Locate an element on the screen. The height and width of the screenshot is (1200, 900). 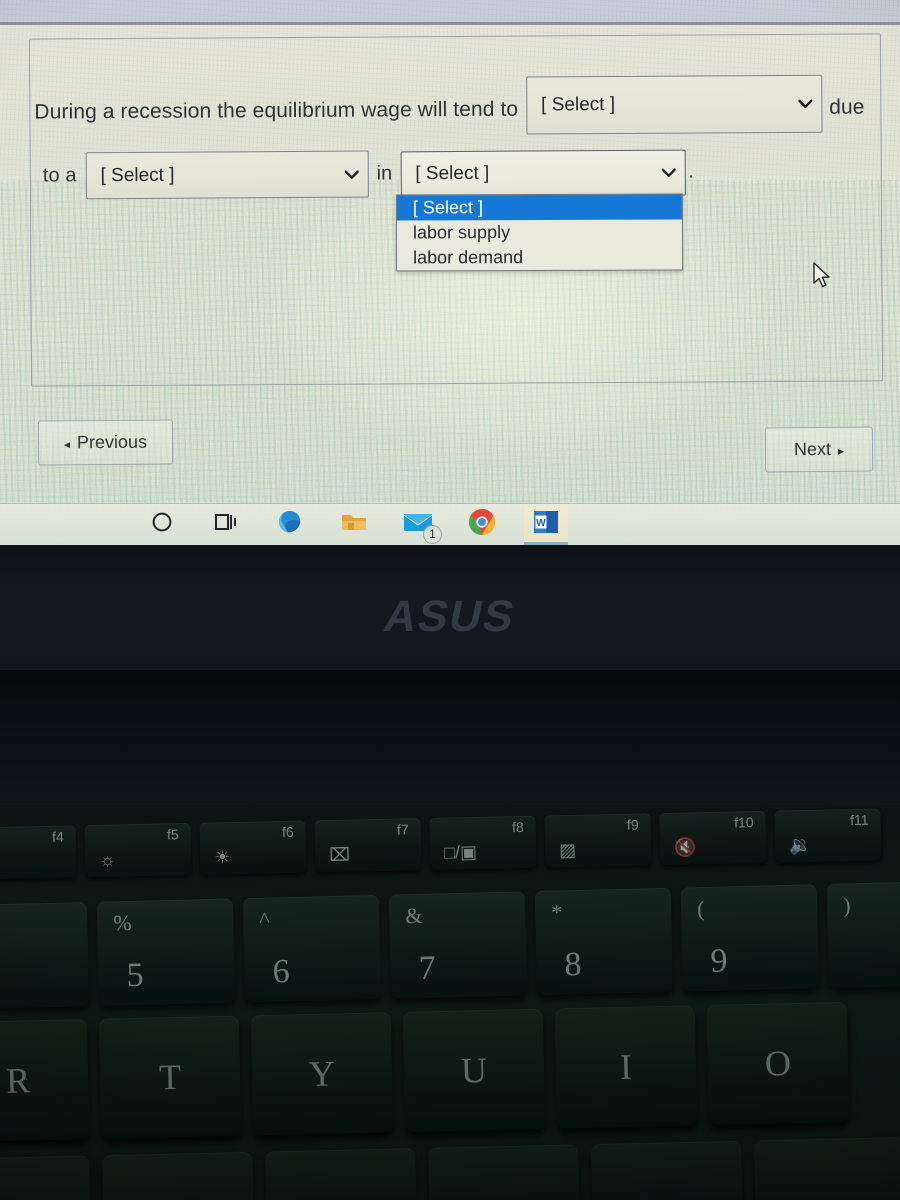
key-f7: f7 ⌧ is located at coordinates (368, 845).